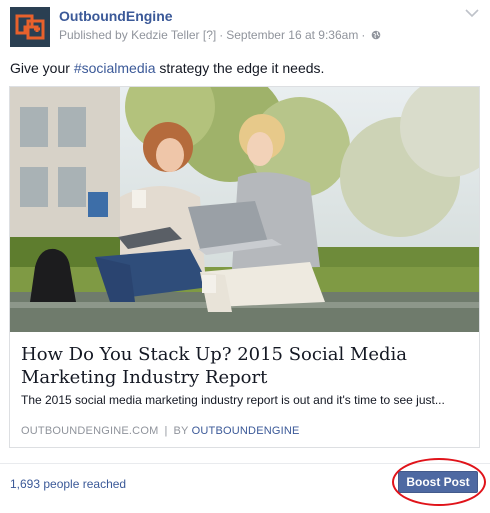 This screenshot has width=490, height=513. I want to click on globe-icon, so click(376, 34).